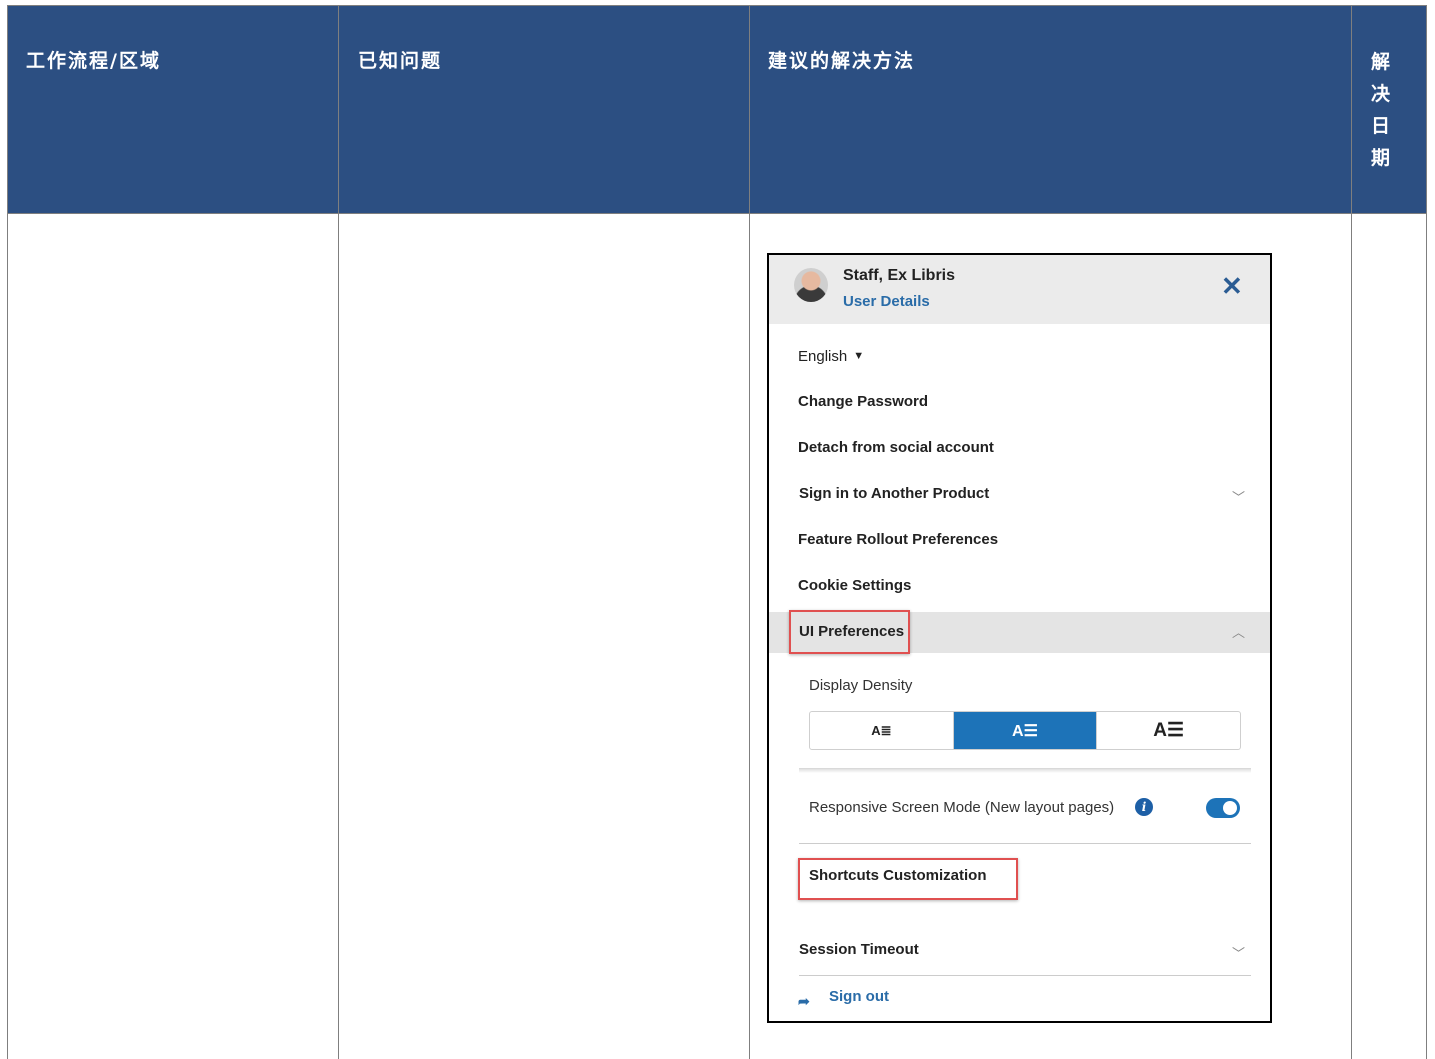  Describe the element at coordinates (717, 5) in the screenshot. I see `table-border-top` at that location.